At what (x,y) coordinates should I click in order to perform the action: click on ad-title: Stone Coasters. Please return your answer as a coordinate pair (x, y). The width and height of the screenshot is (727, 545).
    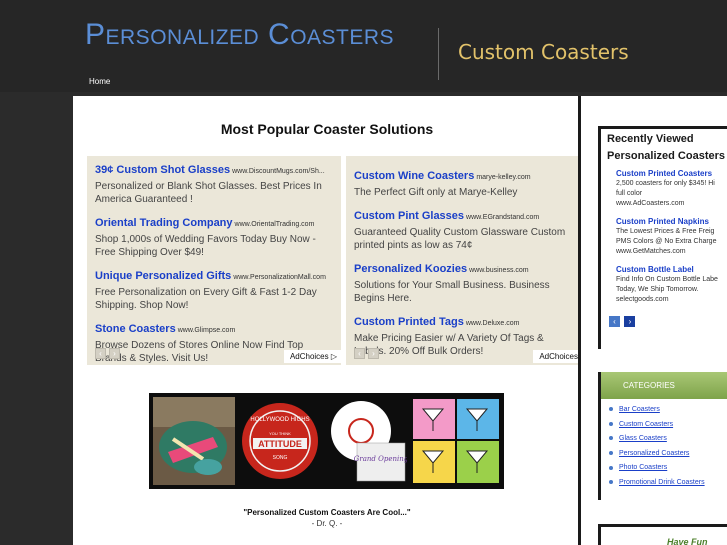
    Looking at the image, I should click on (135, 329).